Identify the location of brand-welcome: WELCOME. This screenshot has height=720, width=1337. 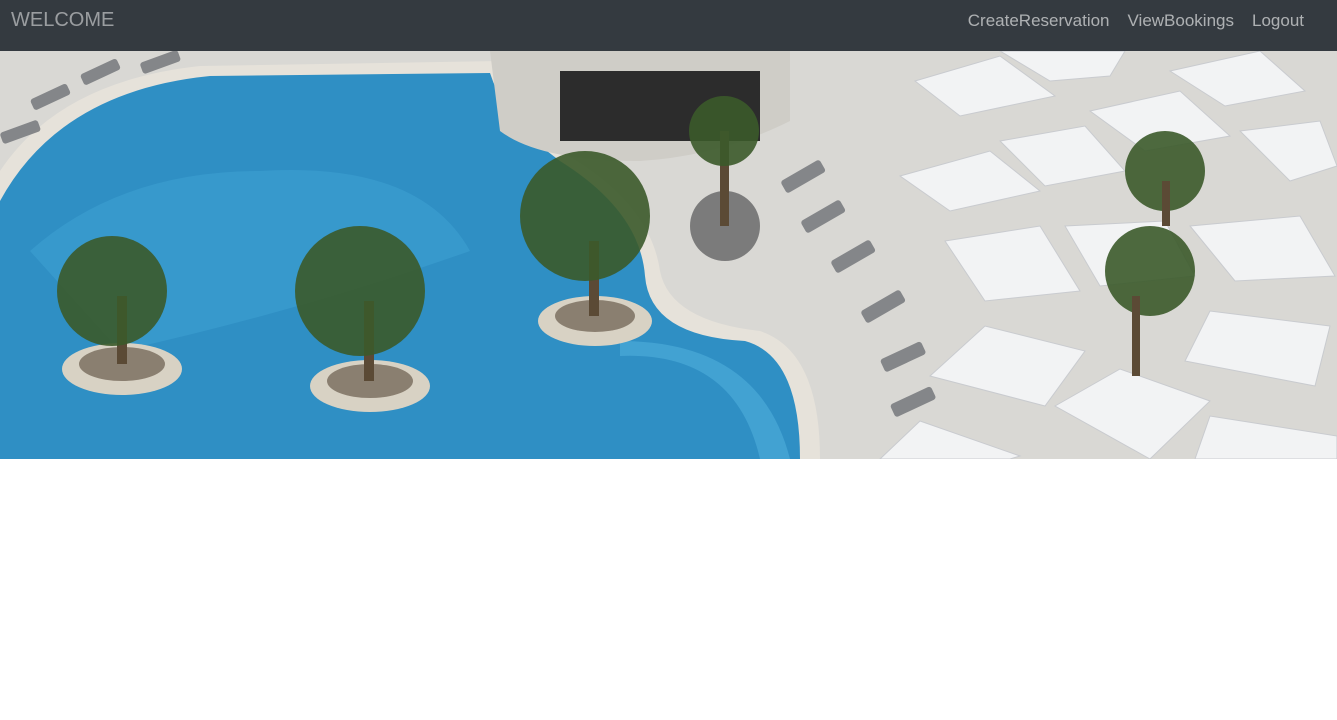
(62, 20).